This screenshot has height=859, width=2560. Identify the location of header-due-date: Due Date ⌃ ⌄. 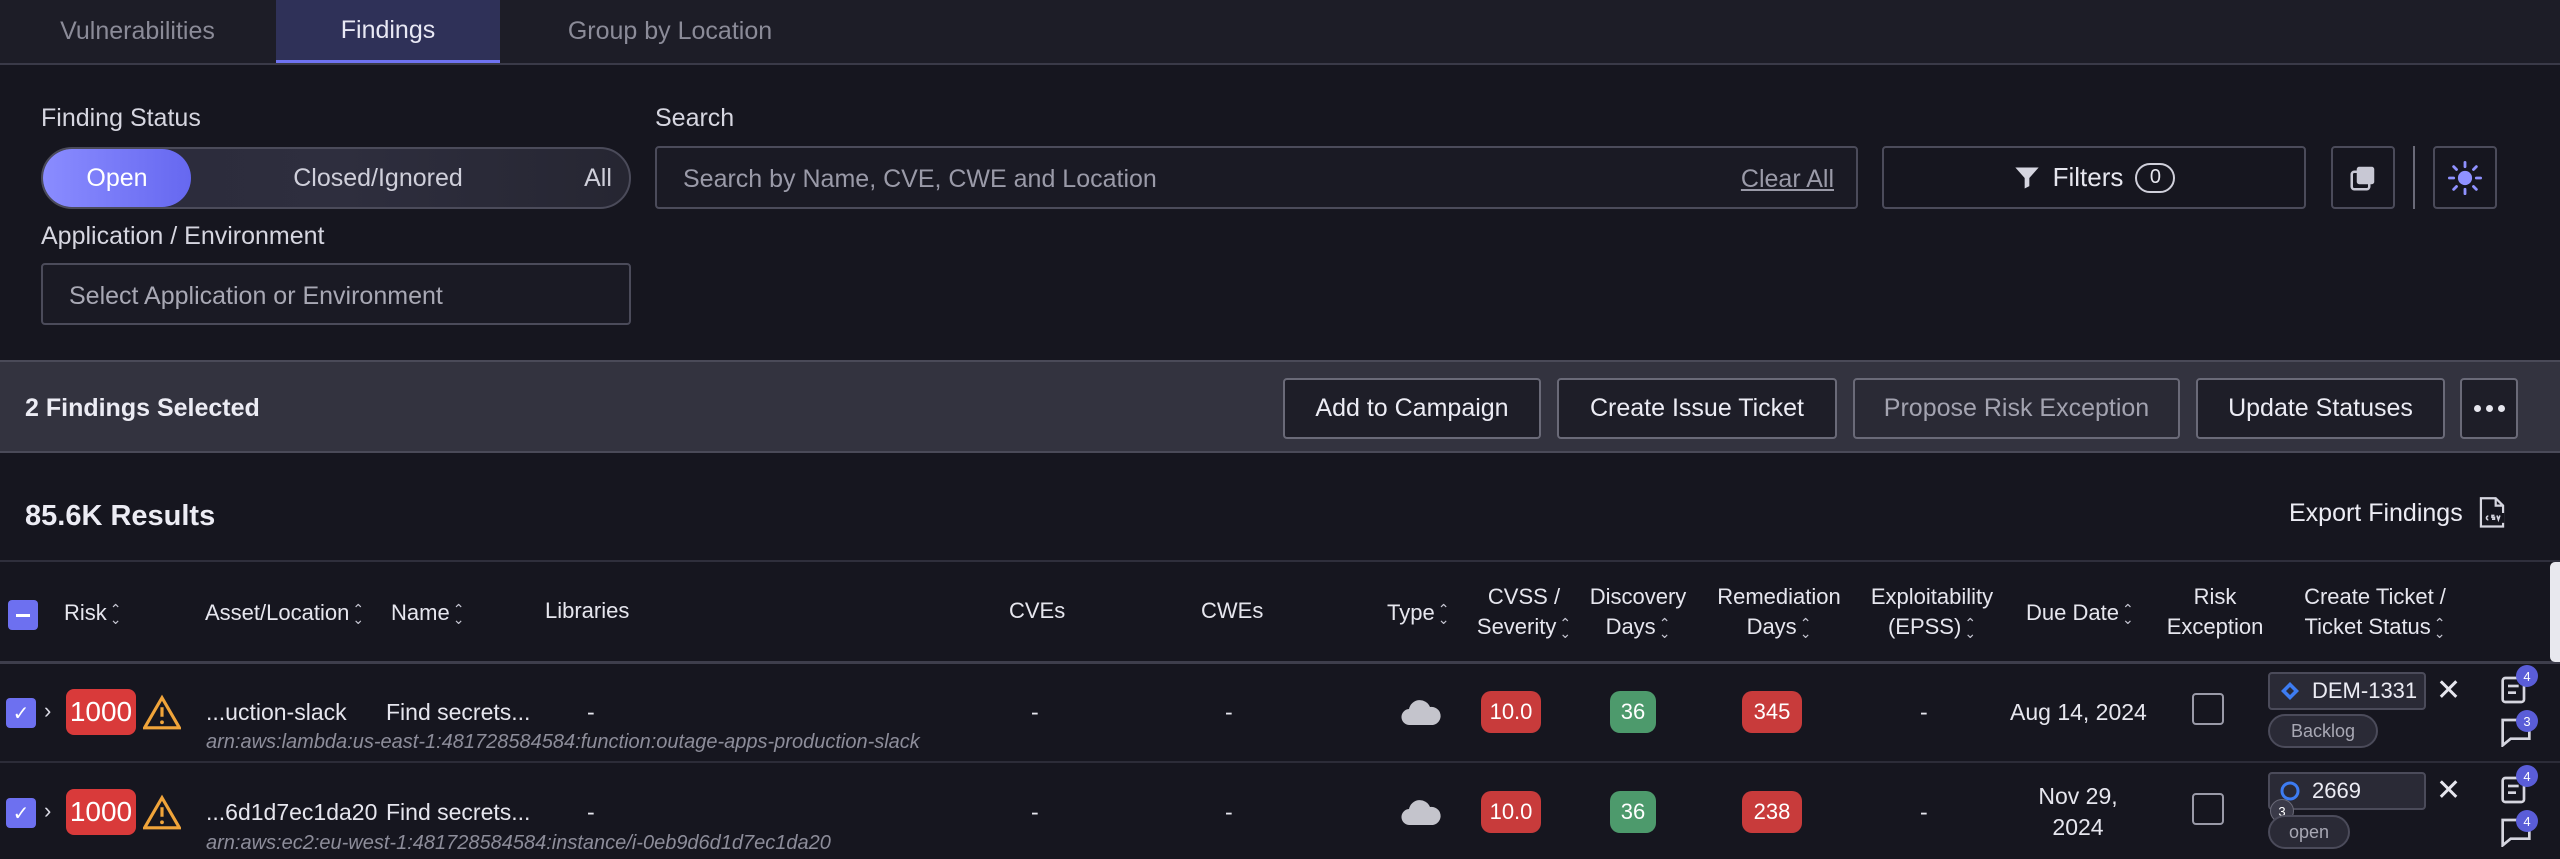
(2080, 613).